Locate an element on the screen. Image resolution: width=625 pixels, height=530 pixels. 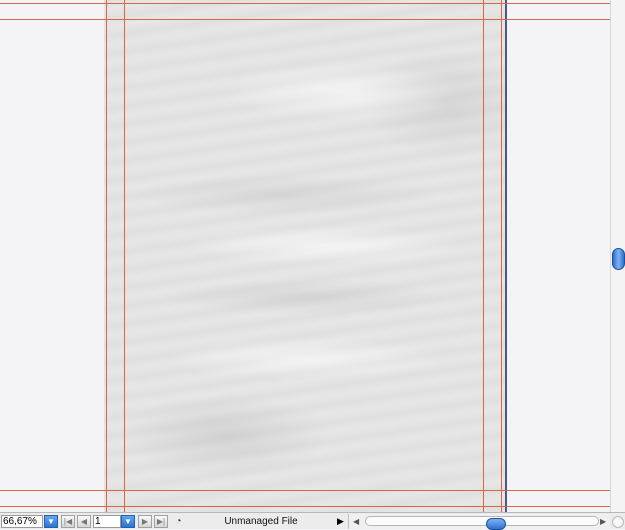
horizontal-scroll-track is located at coordinates (482, 523).